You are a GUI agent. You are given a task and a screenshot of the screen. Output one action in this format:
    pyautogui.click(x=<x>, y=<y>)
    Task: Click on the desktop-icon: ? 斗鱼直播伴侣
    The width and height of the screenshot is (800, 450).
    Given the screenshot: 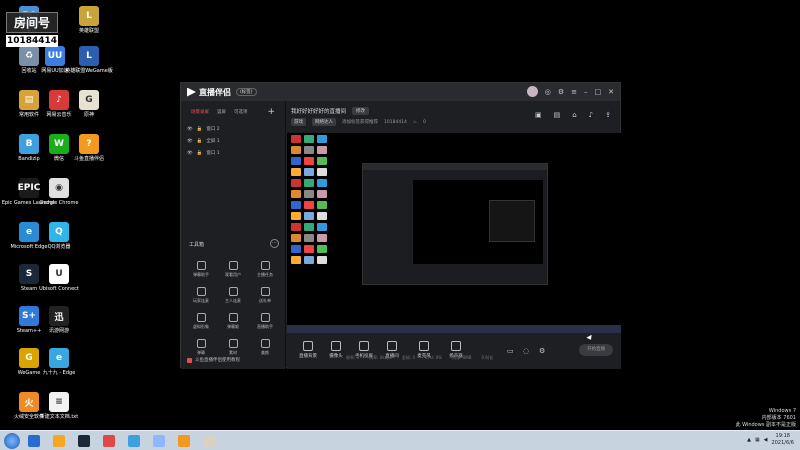 What is the action you would take?
    pyautogui.click(x=89, y=148)
    